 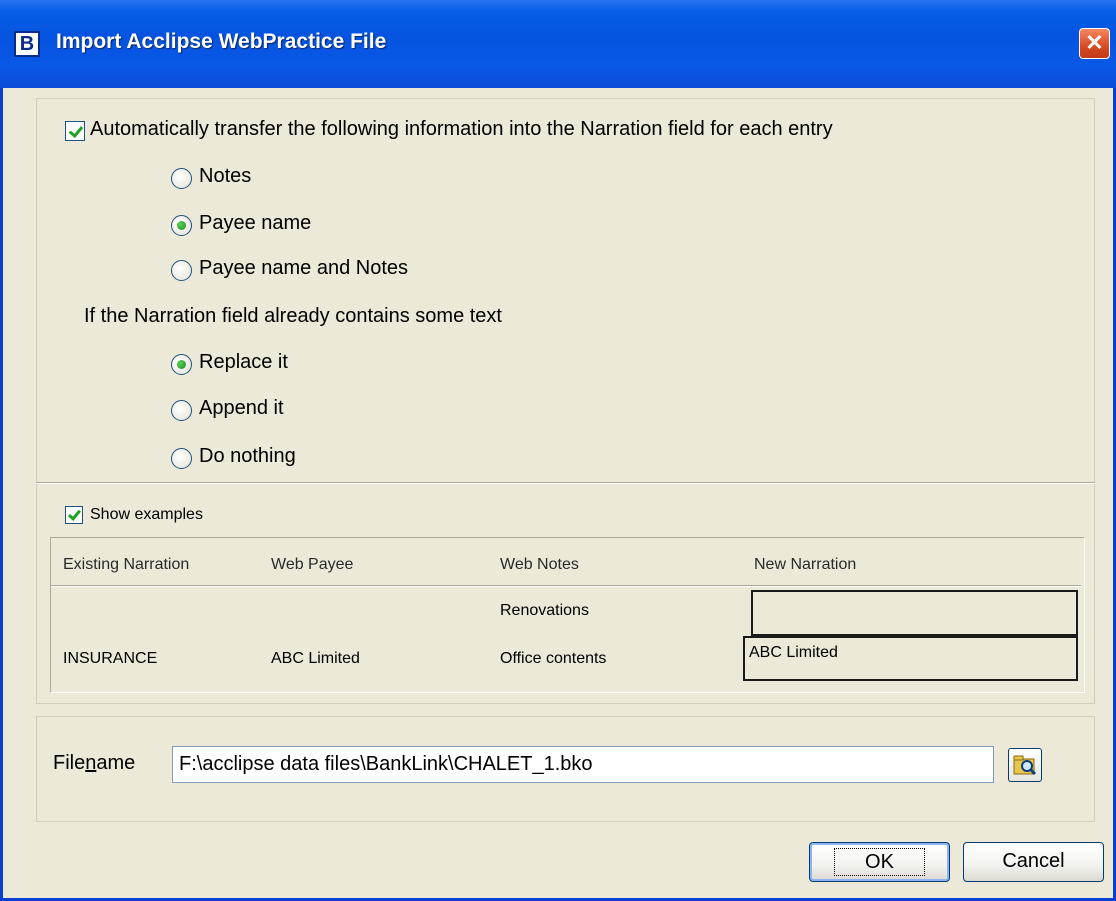 I want to click on row2-web-notes: Office contents, so click(x=553, y=658).